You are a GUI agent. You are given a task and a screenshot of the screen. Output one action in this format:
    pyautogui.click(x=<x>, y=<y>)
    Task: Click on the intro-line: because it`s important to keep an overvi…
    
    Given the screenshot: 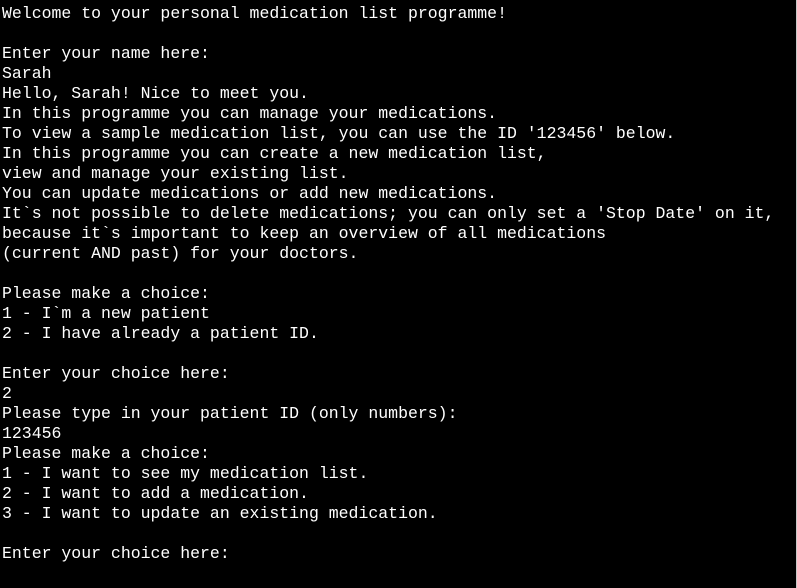 What is the action you would take?
    pyautogui.click(x=304, y=233)
    